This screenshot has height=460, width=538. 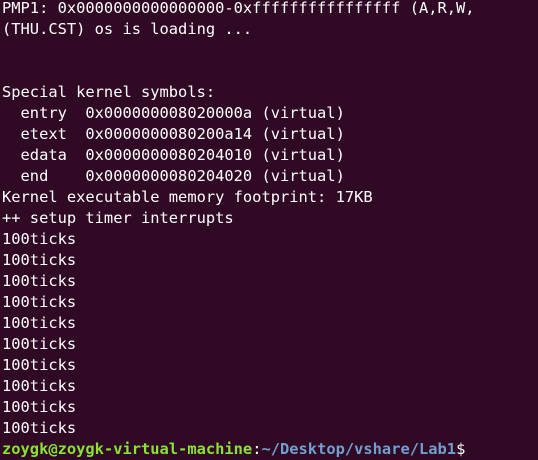 I want to click on terminal-line: Special kernel symbols:, so click(x=109, y=92).